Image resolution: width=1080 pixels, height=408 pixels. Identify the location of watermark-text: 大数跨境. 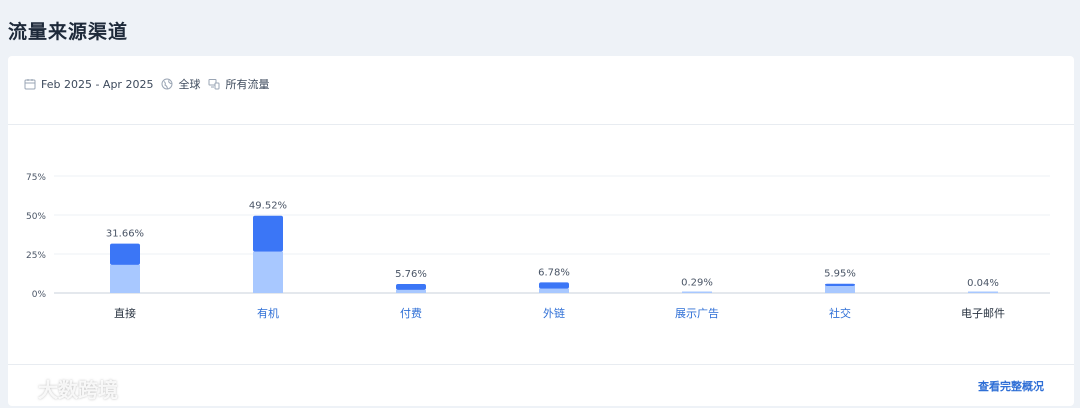
(78, 390).